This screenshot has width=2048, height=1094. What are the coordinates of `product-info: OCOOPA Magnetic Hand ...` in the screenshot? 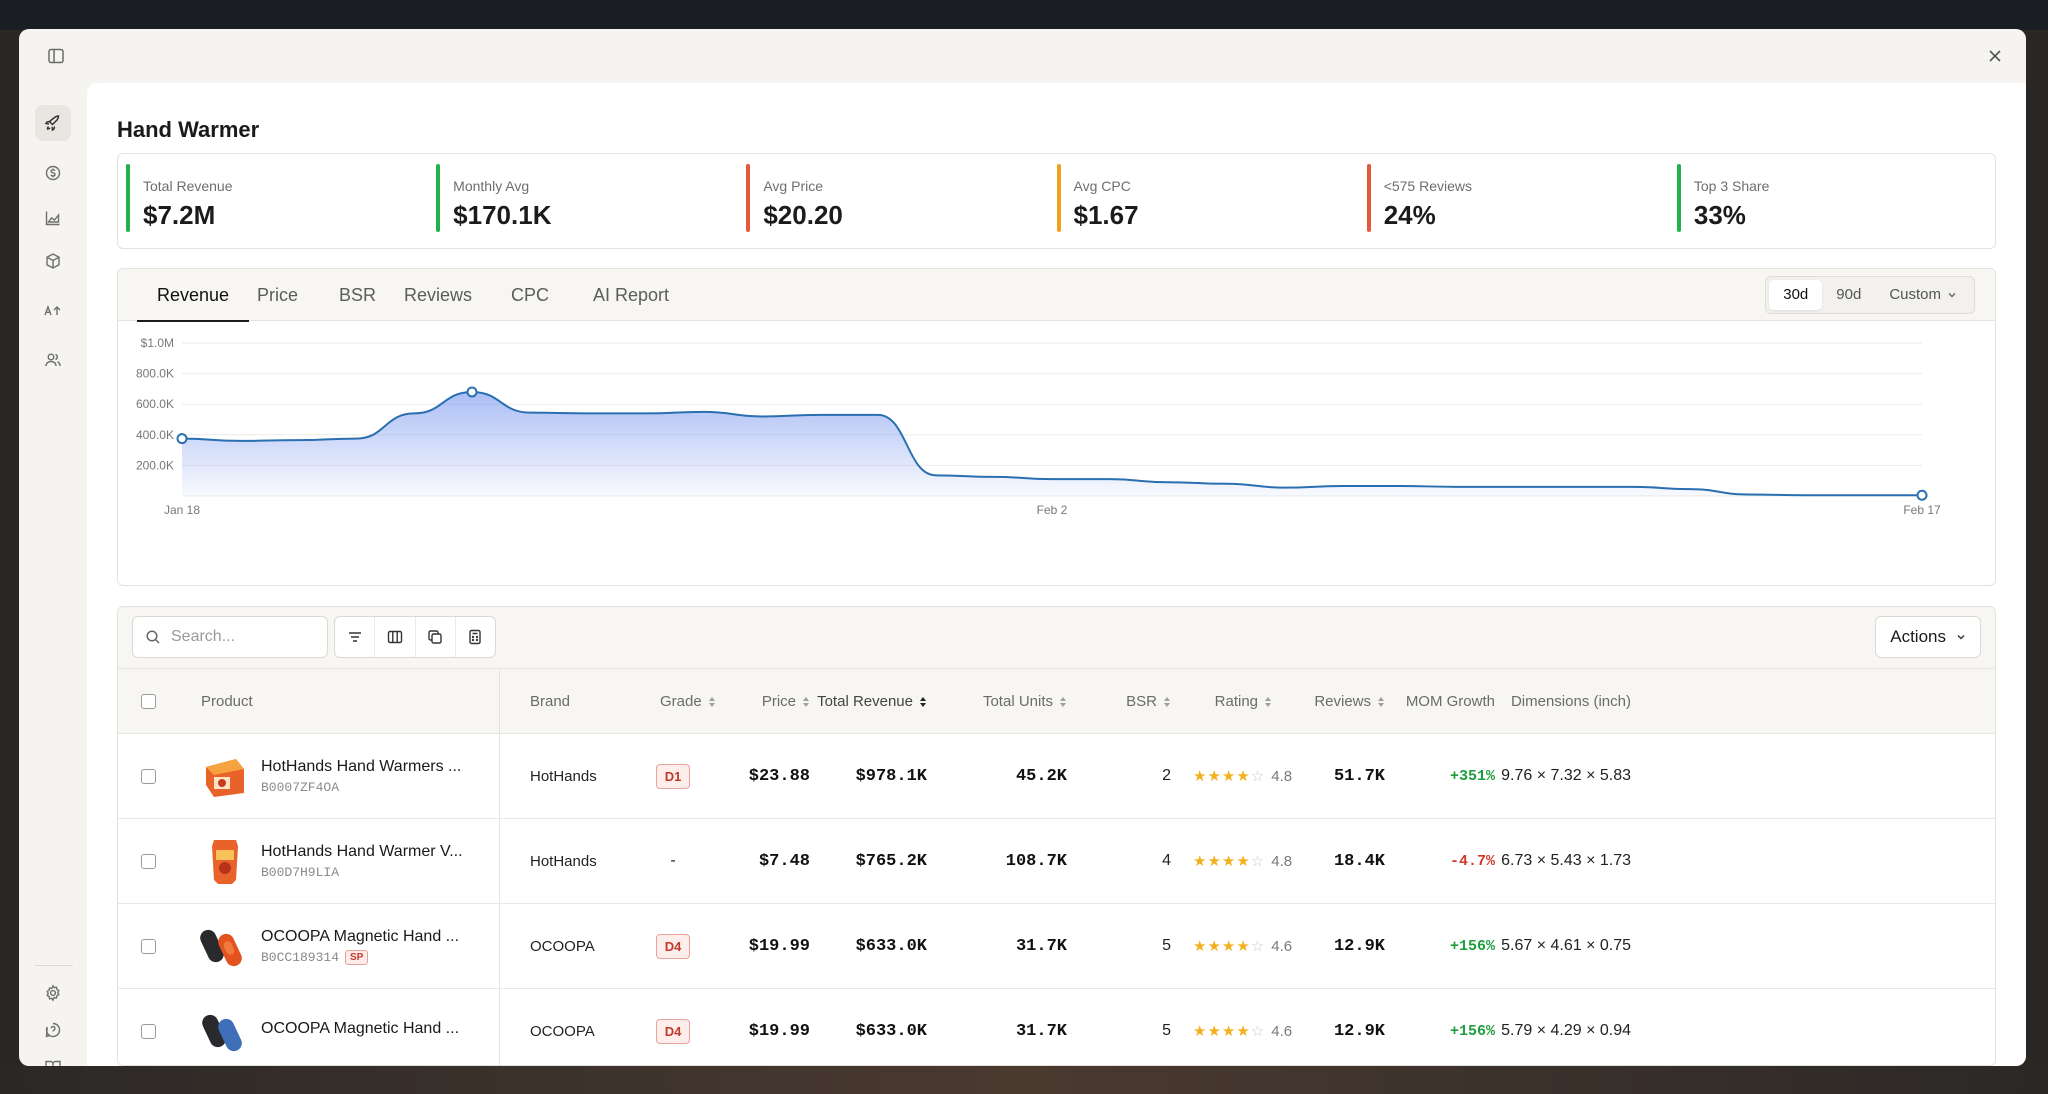 It's located at (360, 1027).